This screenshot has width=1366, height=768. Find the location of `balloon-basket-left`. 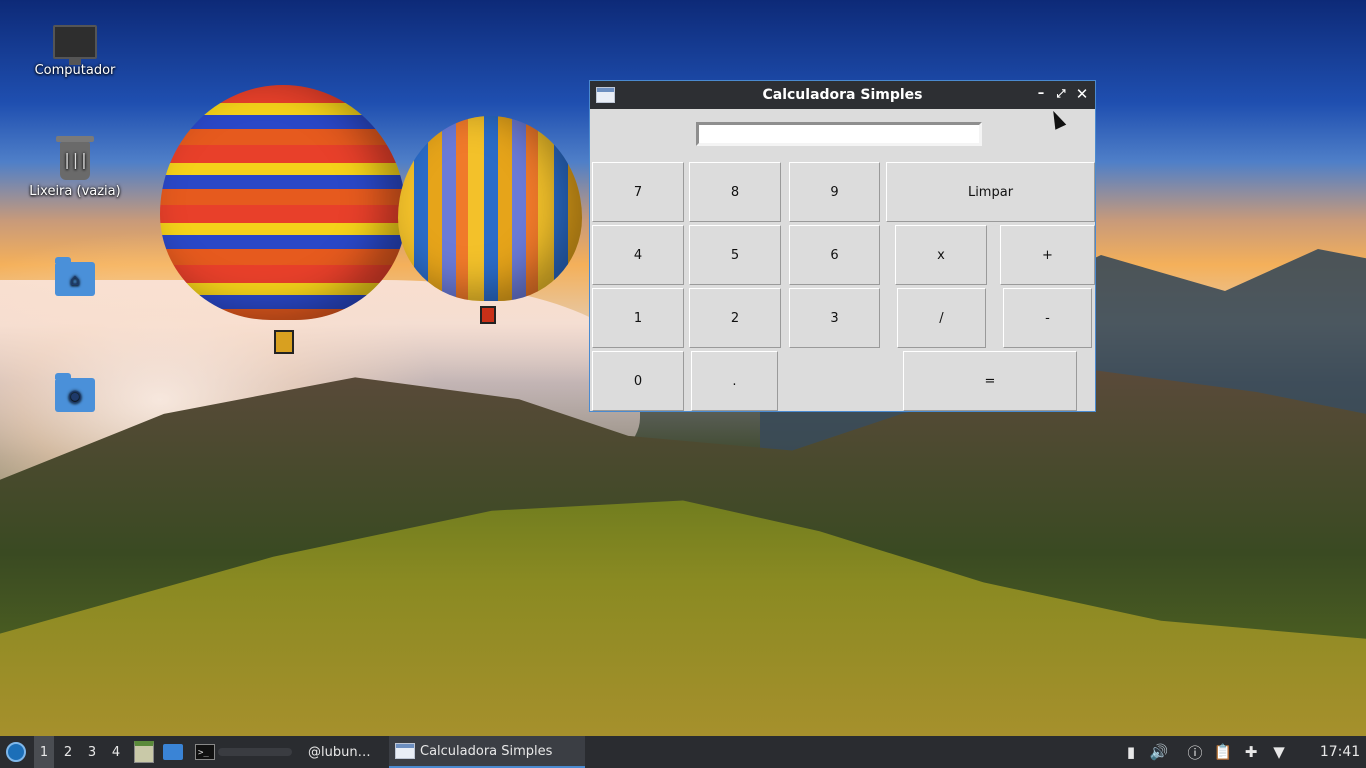

balloon-basket-left is located at coordinates (284, 342).